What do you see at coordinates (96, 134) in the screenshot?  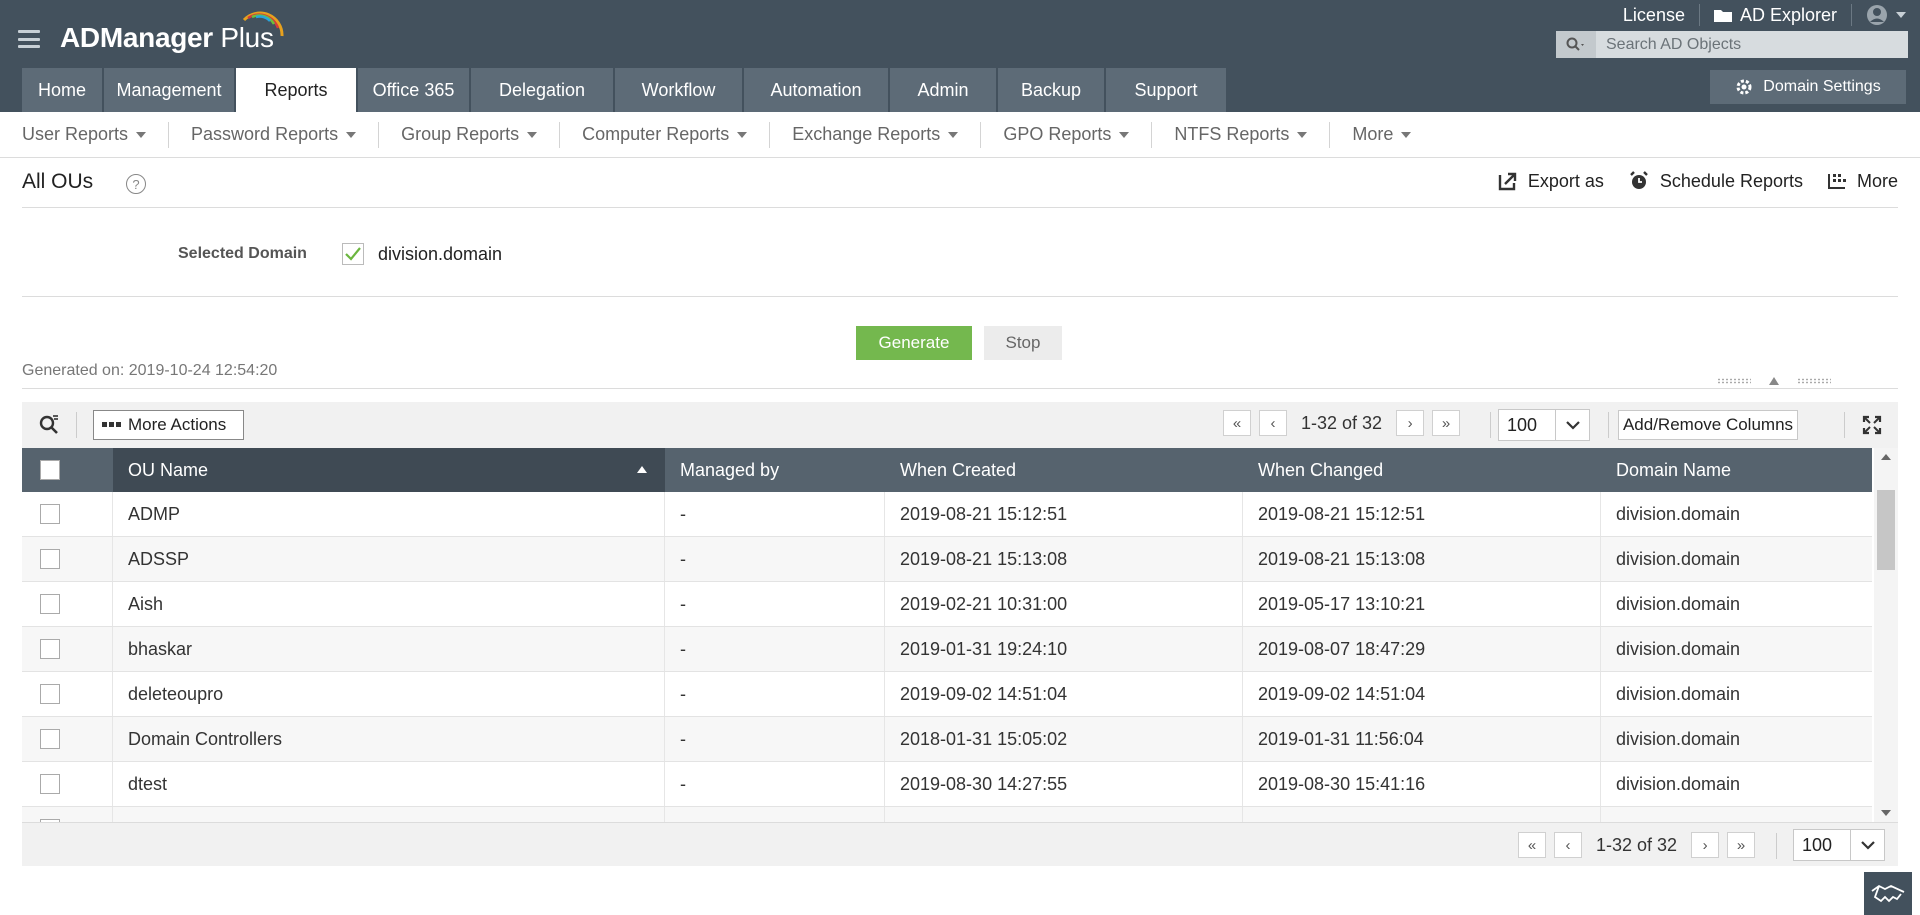 I see `submenu-user-reports: User Reports` at bounding box center [96, 134].